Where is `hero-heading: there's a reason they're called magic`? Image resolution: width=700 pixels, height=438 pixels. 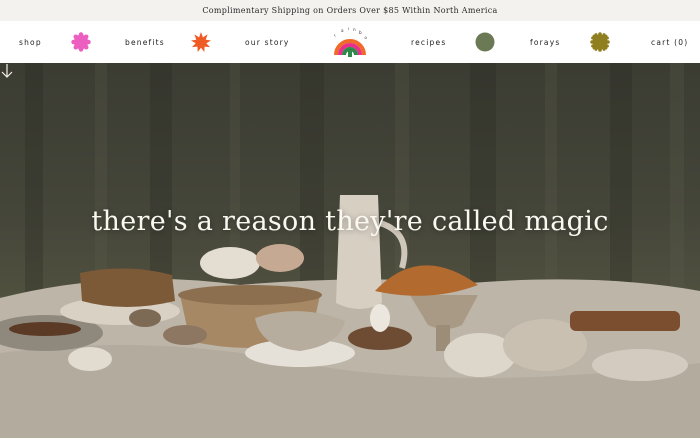
hero-heading: there's a reason they're called magic is located at coordinates (350, 221).